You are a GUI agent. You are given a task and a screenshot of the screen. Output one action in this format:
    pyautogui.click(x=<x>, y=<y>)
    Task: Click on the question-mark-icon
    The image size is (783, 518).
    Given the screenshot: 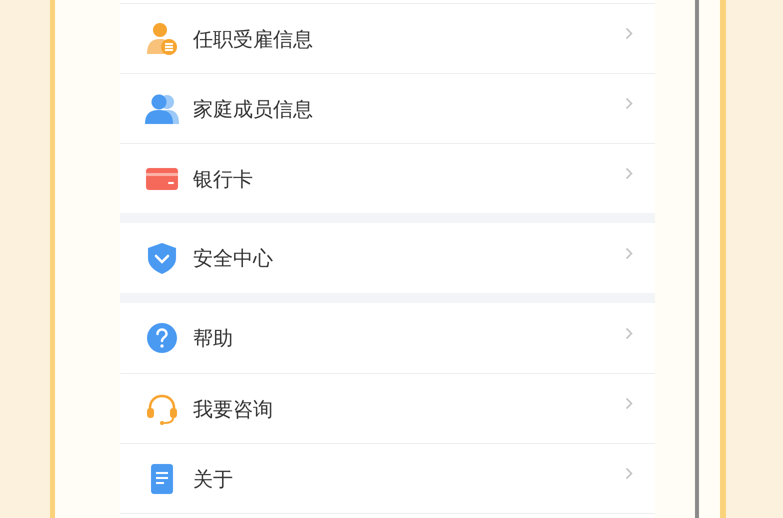 What is the action you would take?
    pyautogui.click(x=162, y=338)
    